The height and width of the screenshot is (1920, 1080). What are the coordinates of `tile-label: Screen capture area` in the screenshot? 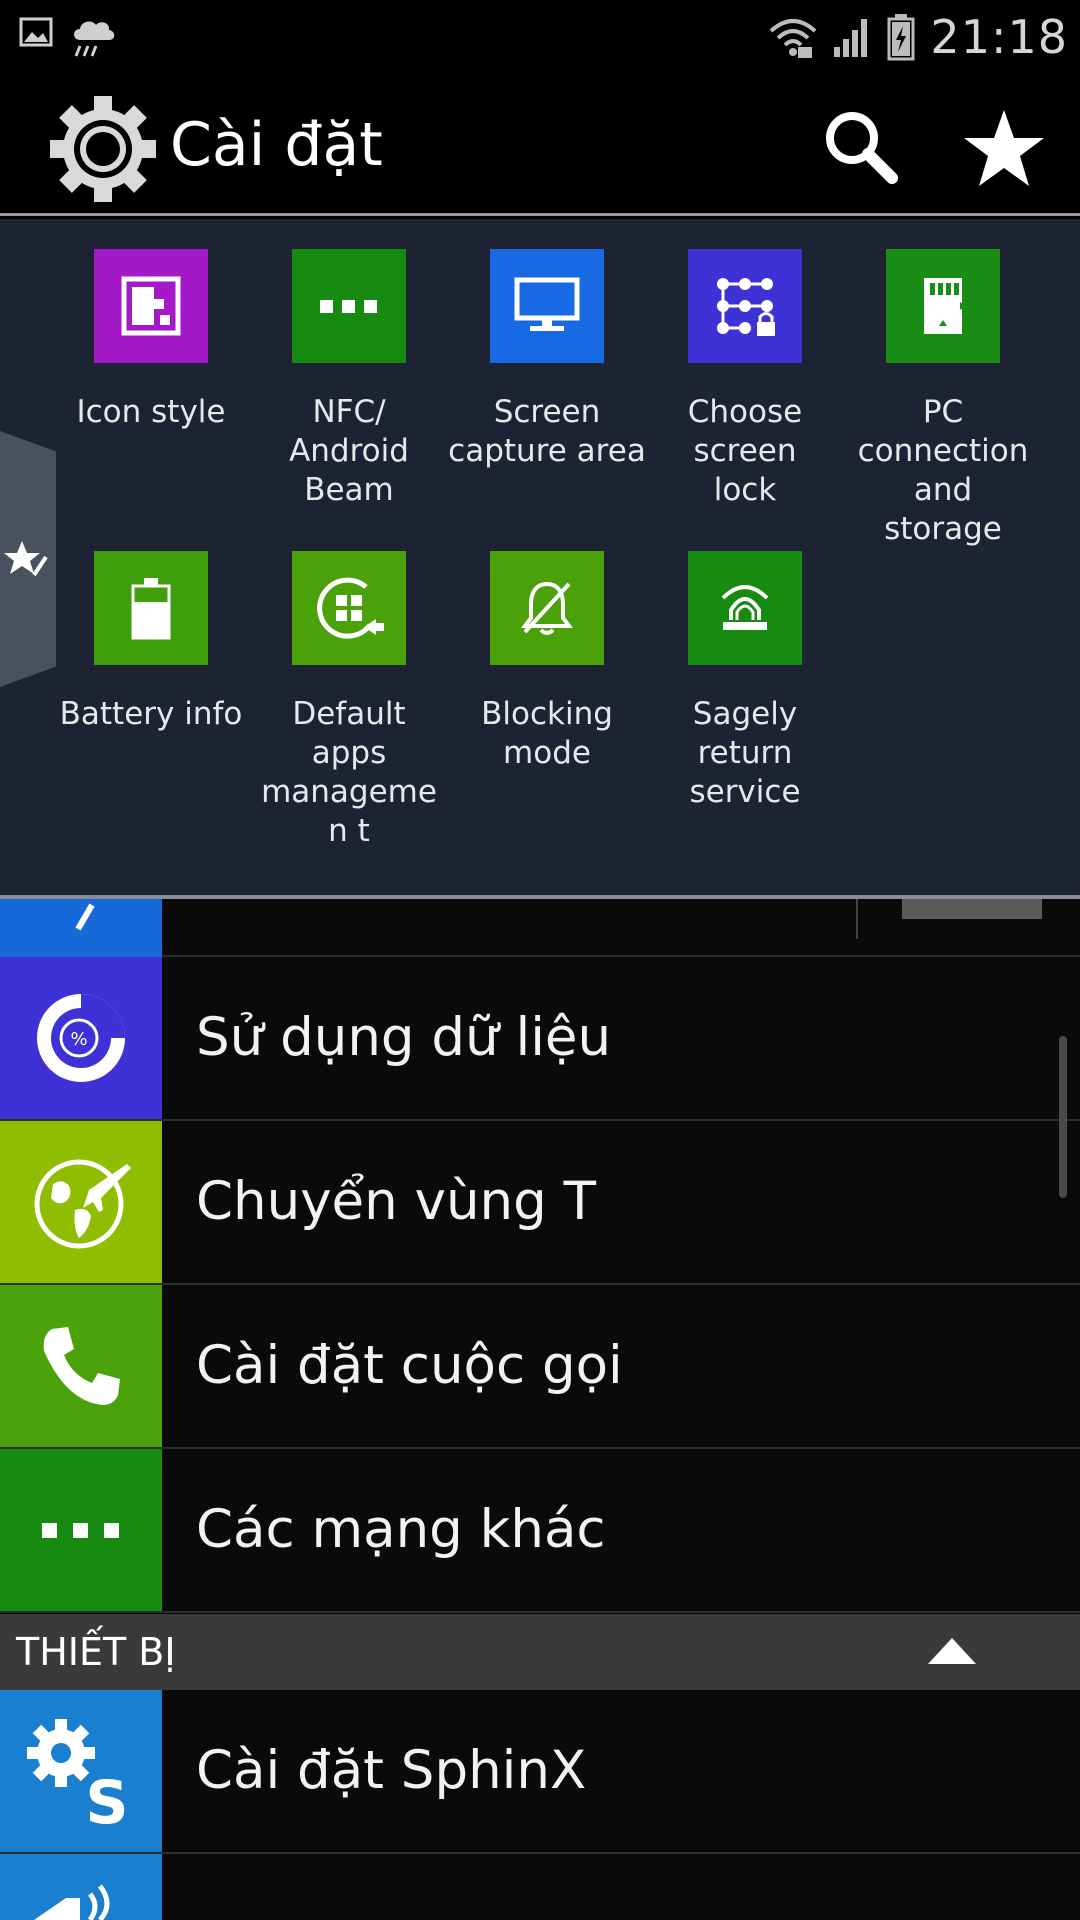 It's located at (547, 431).